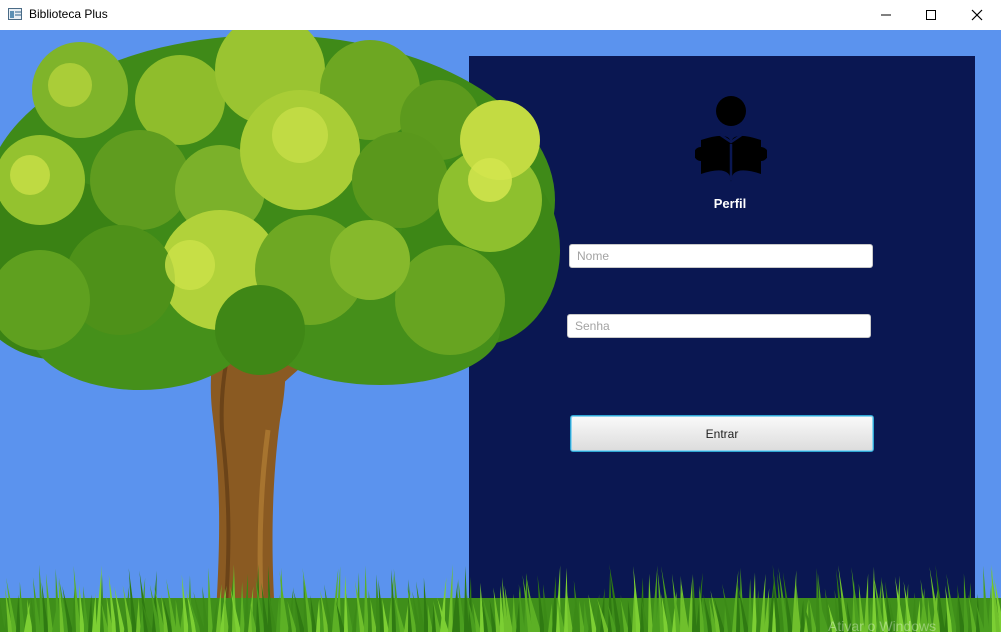 This screenshot has width=1001, height=632. I want to click on maximize-icon, so click(931, 15).